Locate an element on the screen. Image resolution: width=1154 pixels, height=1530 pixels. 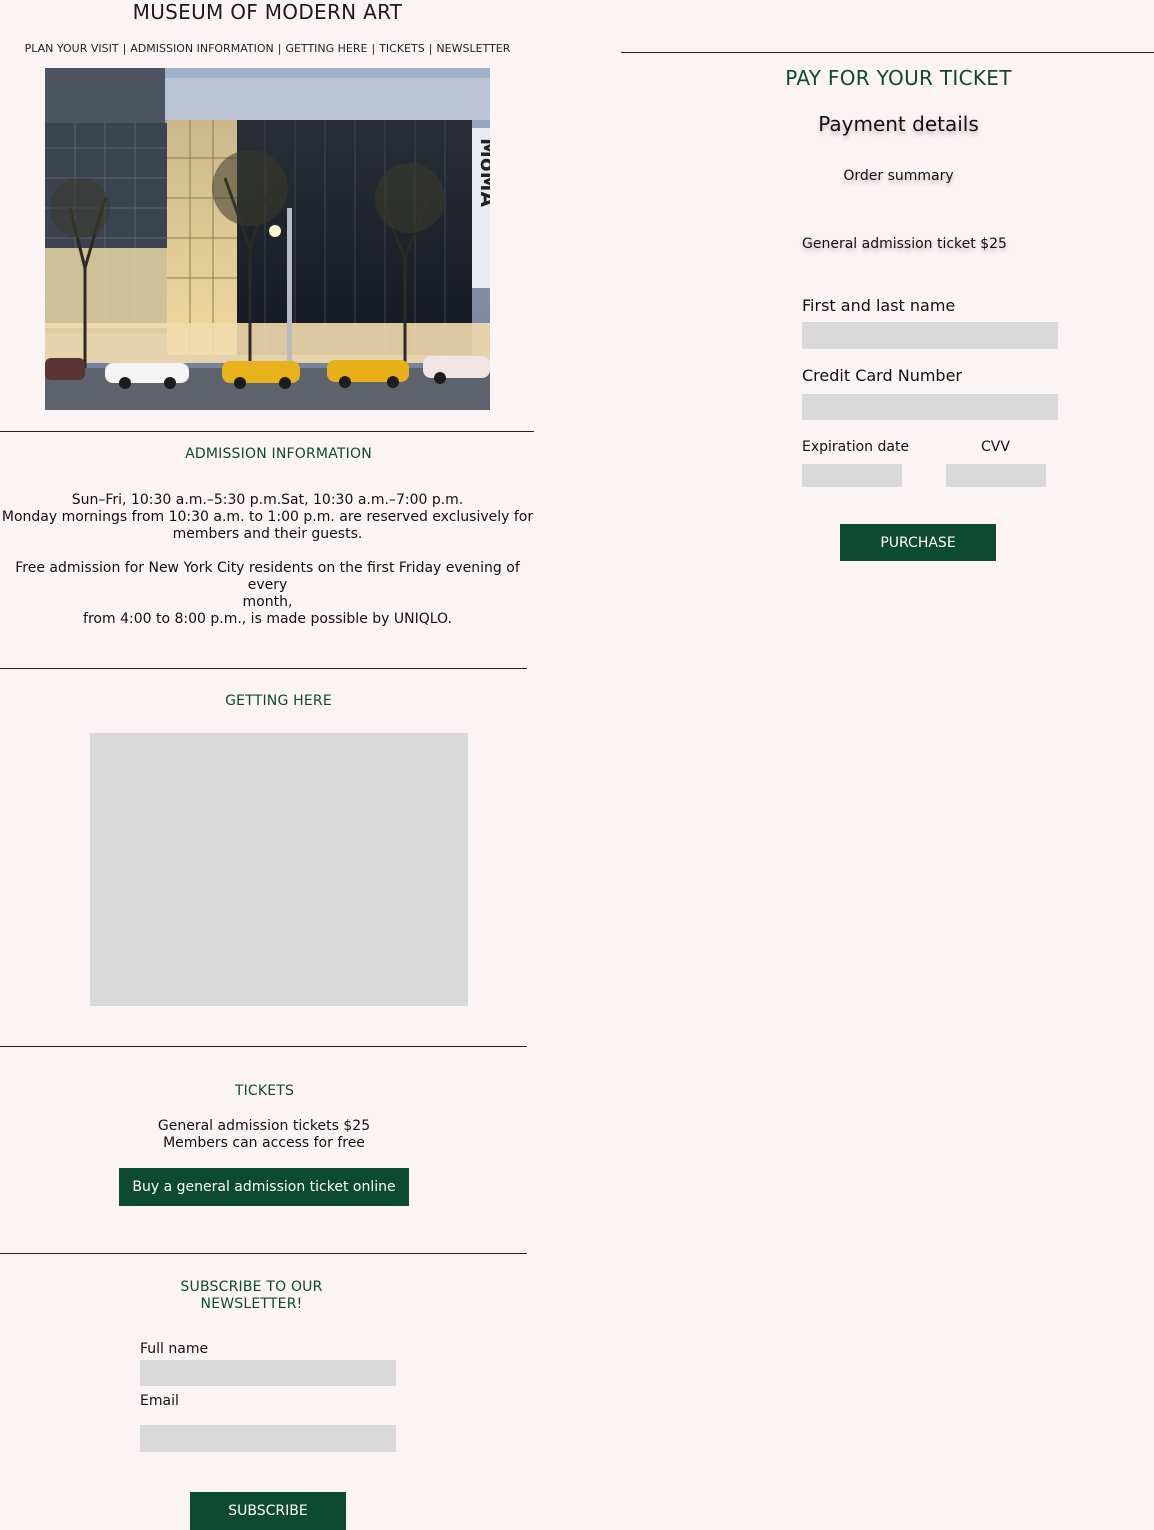
cvv-input is located at coordinates (996, 475).